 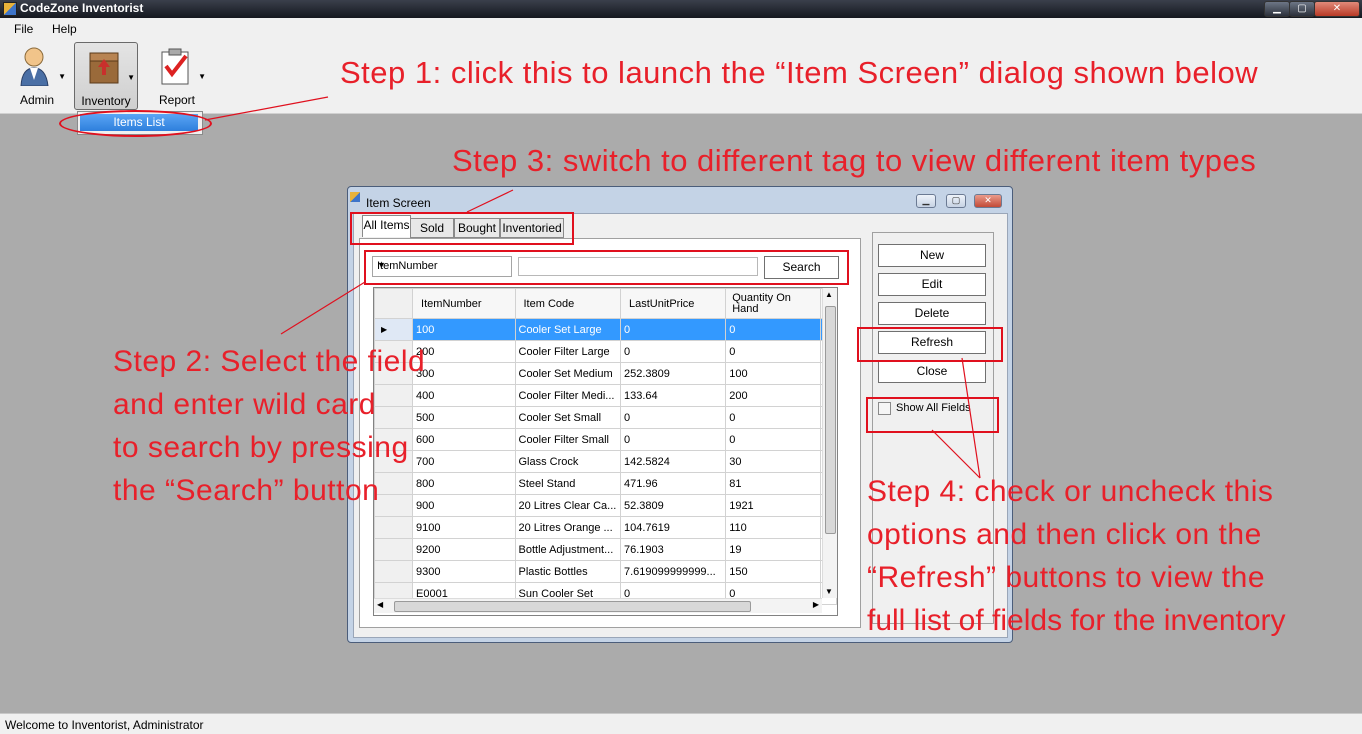 I want to click on annotation-step4-line3: “Refresh” buttons to view the, so click(x=1066, y=577).